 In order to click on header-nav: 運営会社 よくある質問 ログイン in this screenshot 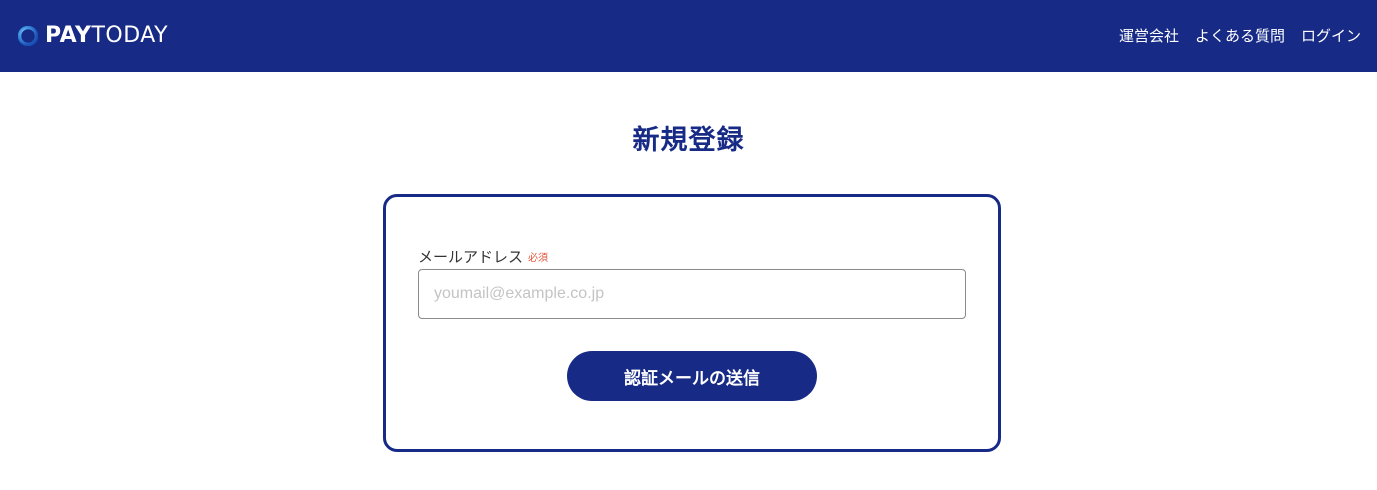, I will do `click(1240, 36)`.